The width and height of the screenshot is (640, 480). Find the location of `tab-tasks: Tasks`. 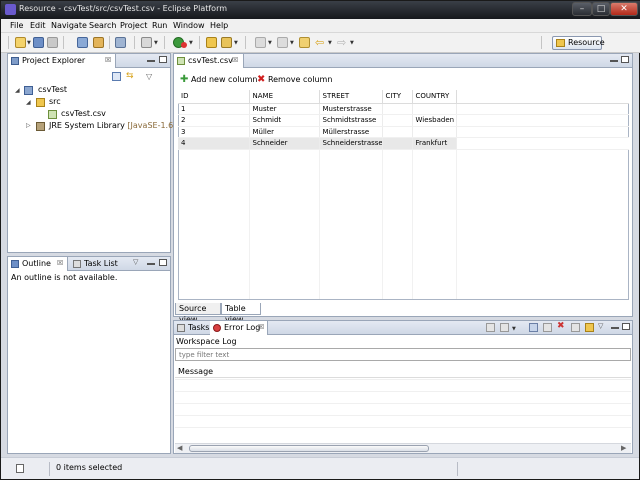

tab-tasks: Tasks is located at coordinates (192, 328).